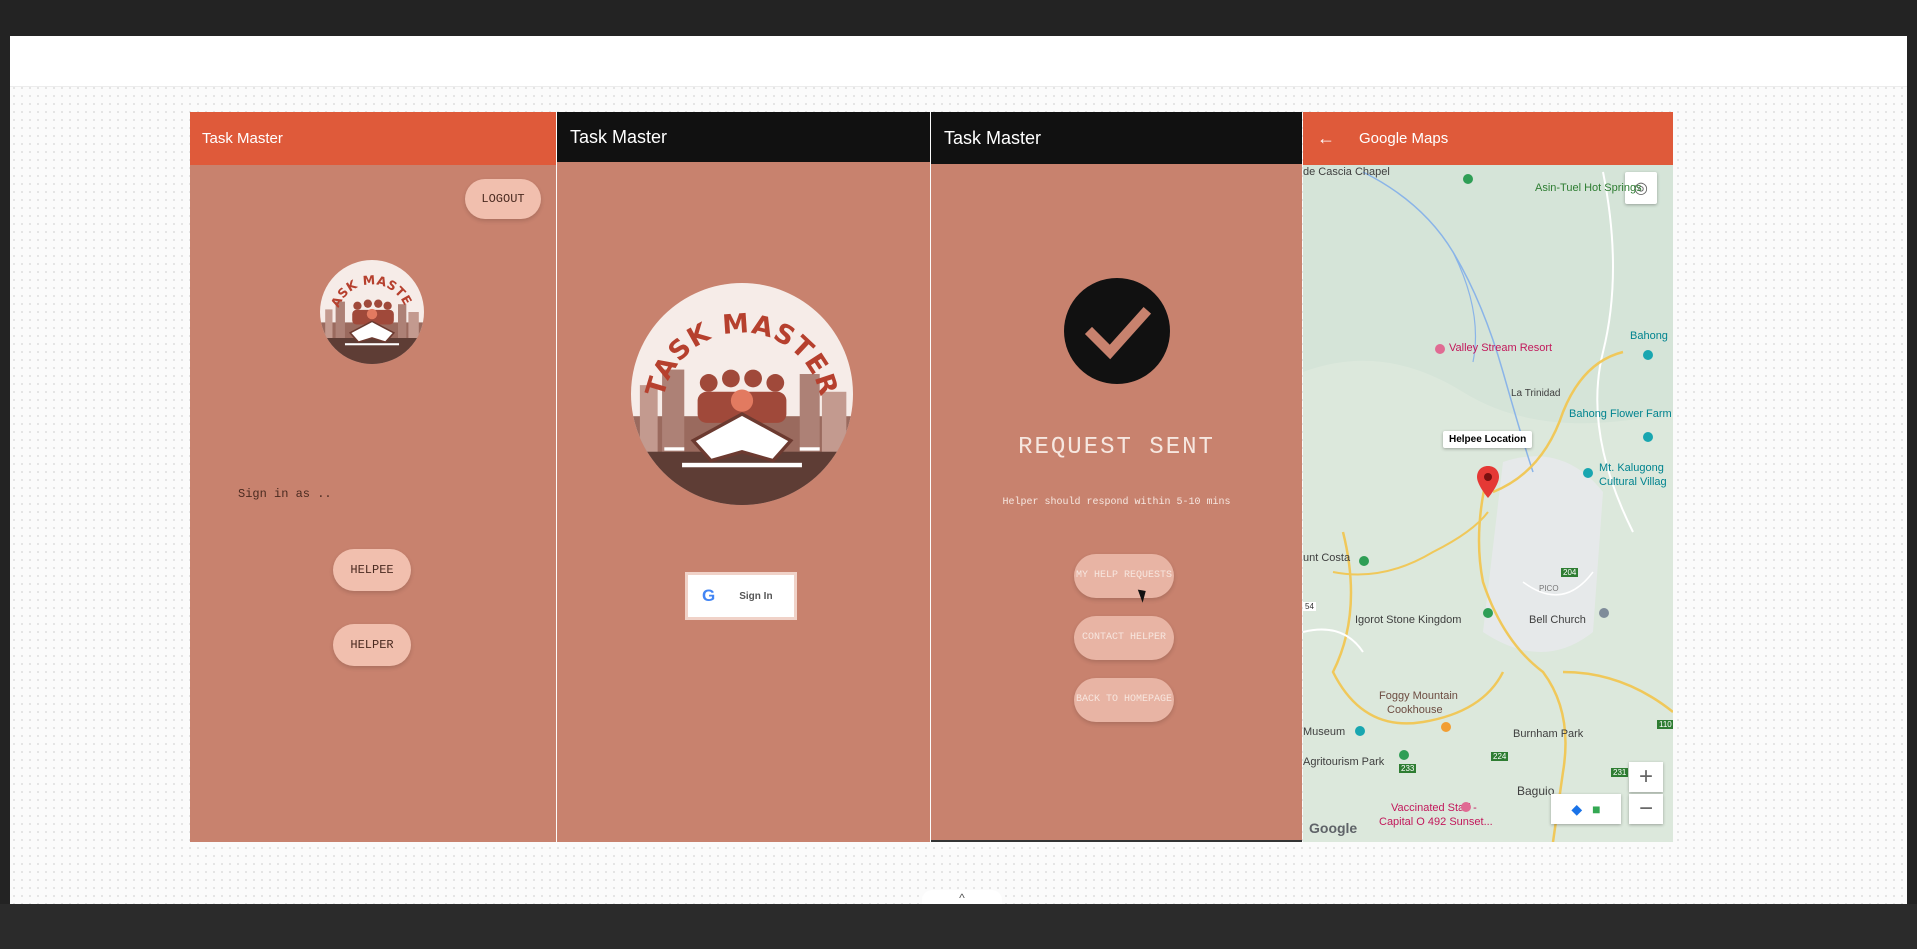 The image size is (1917, 949). I want to click on map-place-label: unt Costa, so click(1327, 558).